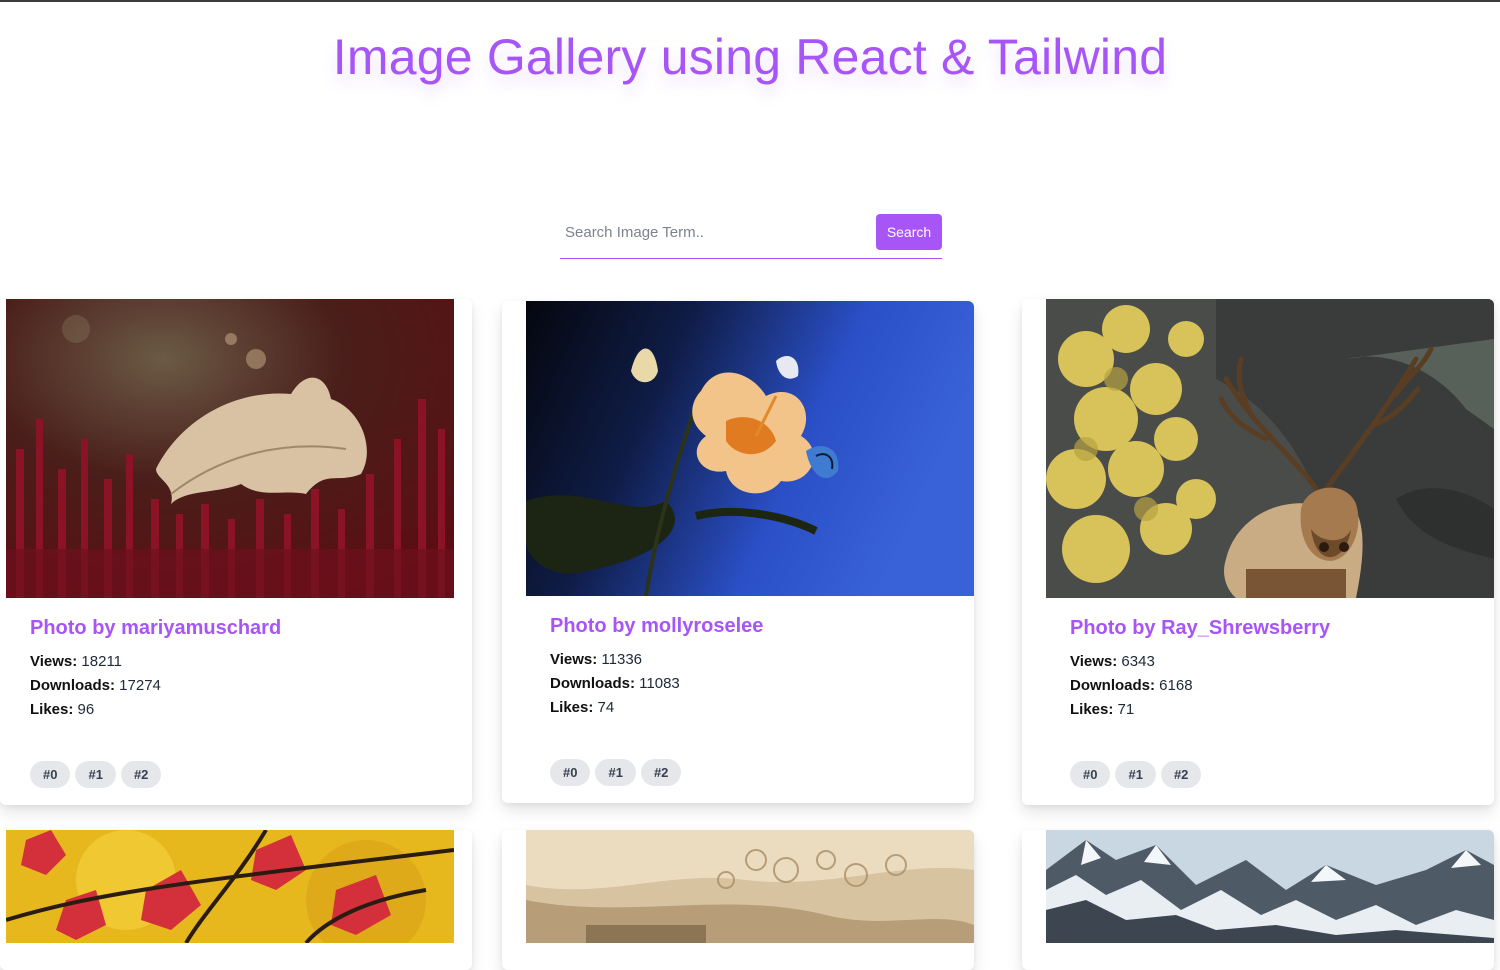 The width and height of the screenshot is (1500, 970). I want to click on likes-stat: Likes: 74, so click(582, 707).